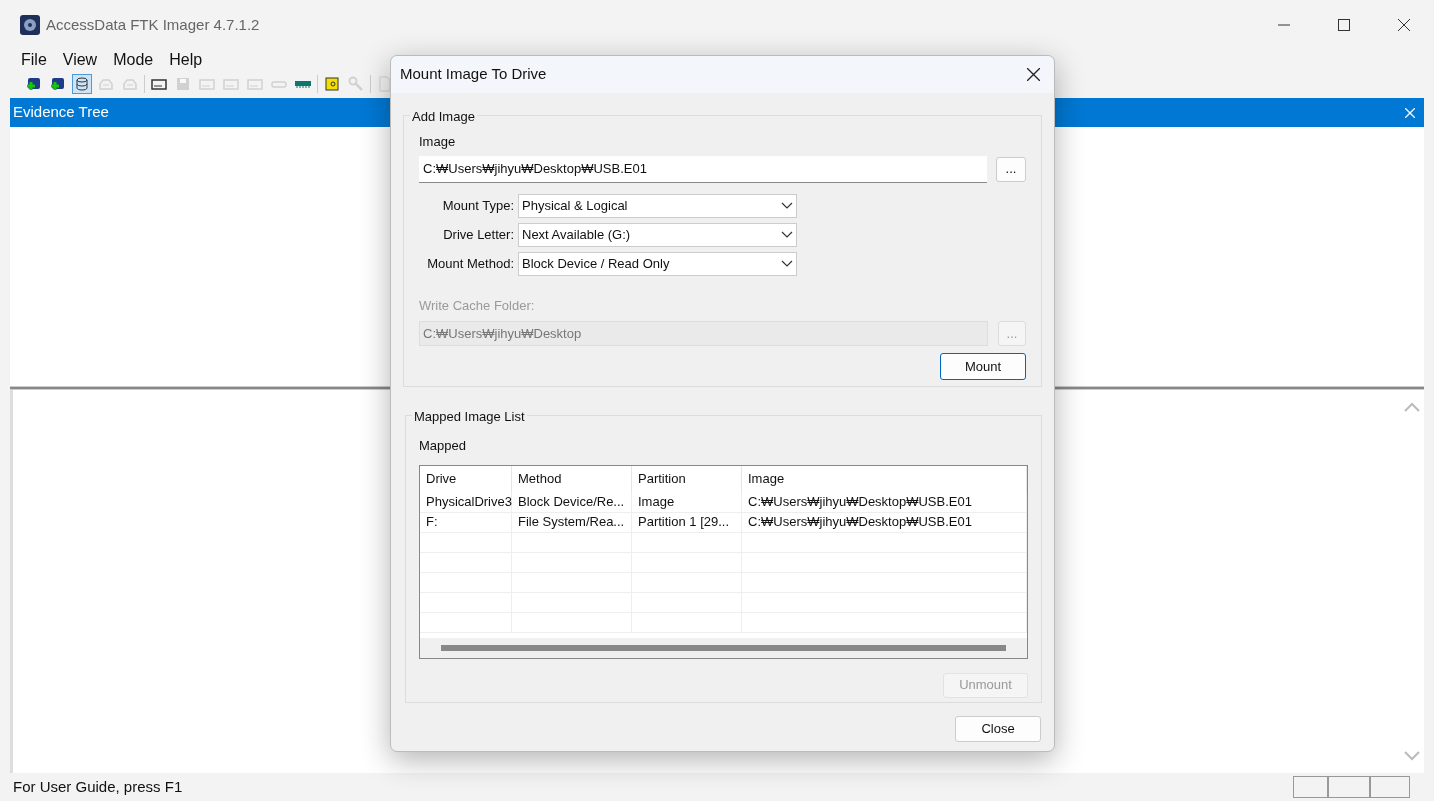 This screenshot has height=801, width=1434. I want to click on image-path-field: C:₩Users₩jihyu₩Desktop₩USB.E01, so click(703, 169).